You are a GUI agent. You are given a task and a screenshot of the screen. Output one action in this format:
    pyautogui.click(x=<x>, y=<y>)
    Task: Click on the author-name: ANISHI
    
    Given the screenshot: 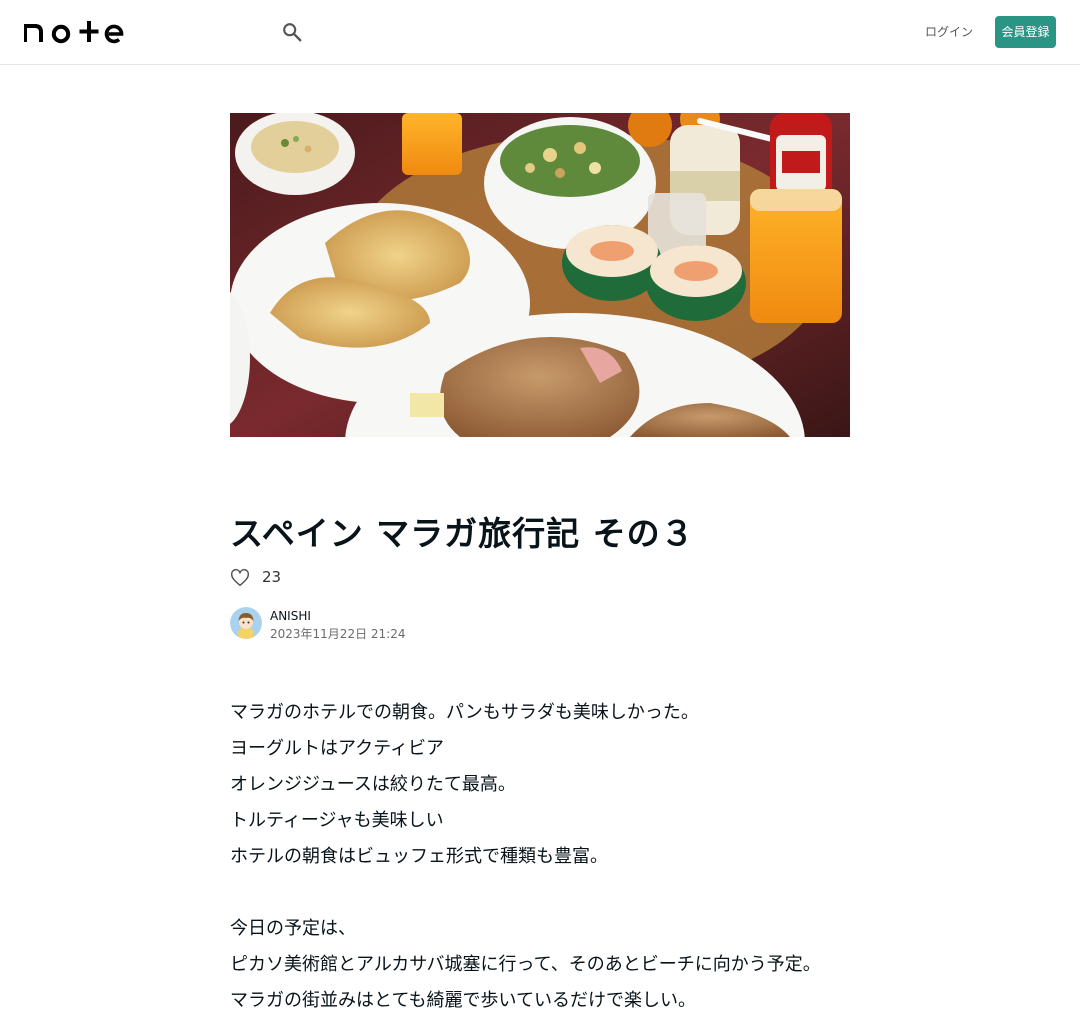 What is the action you would take?
    pyautogui.click(x=290, y=616)
    